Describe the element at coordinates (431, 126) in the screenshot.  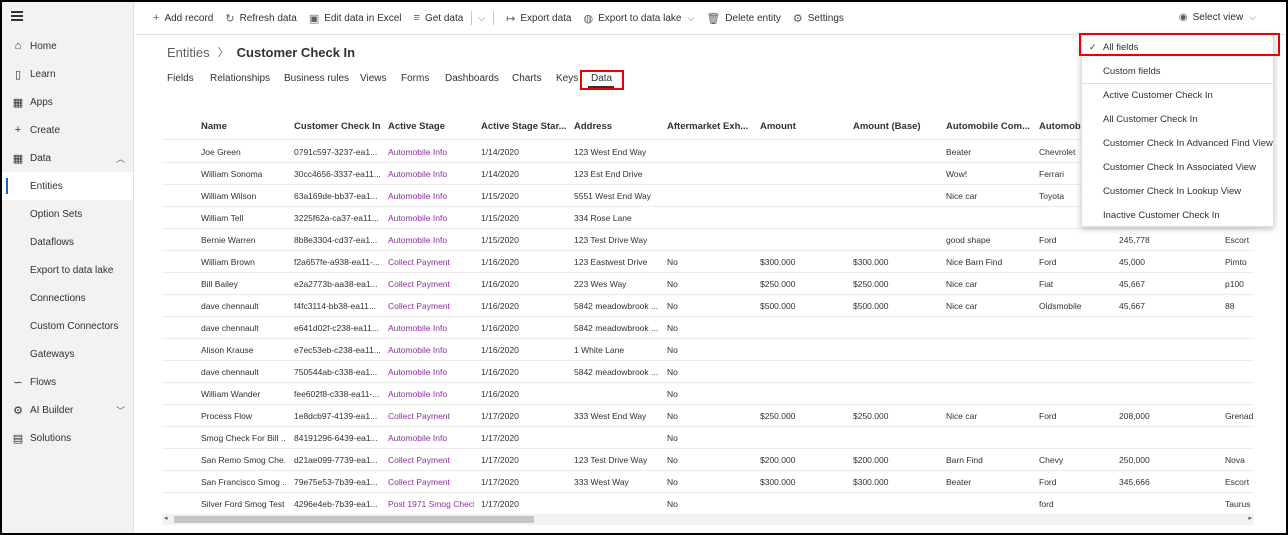
I see `column-header: Active Stage` at that location.